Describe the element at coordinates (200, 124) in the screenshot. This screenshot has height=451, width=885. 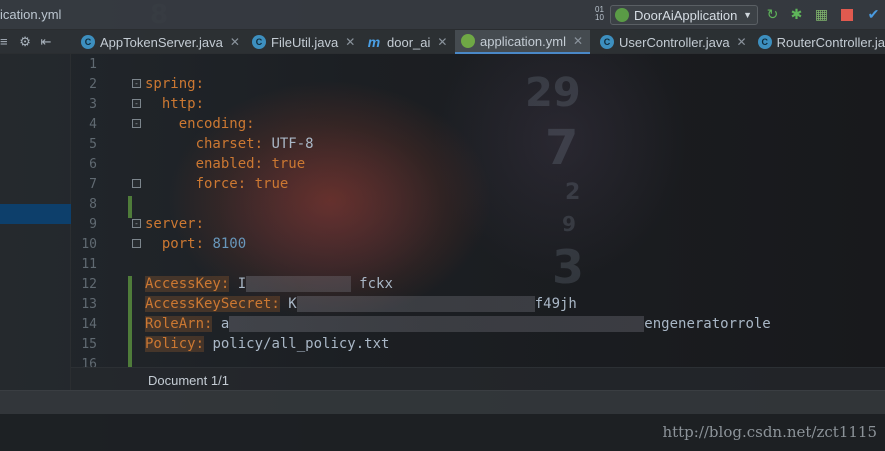
I see `code-line: encoding:` at that location.